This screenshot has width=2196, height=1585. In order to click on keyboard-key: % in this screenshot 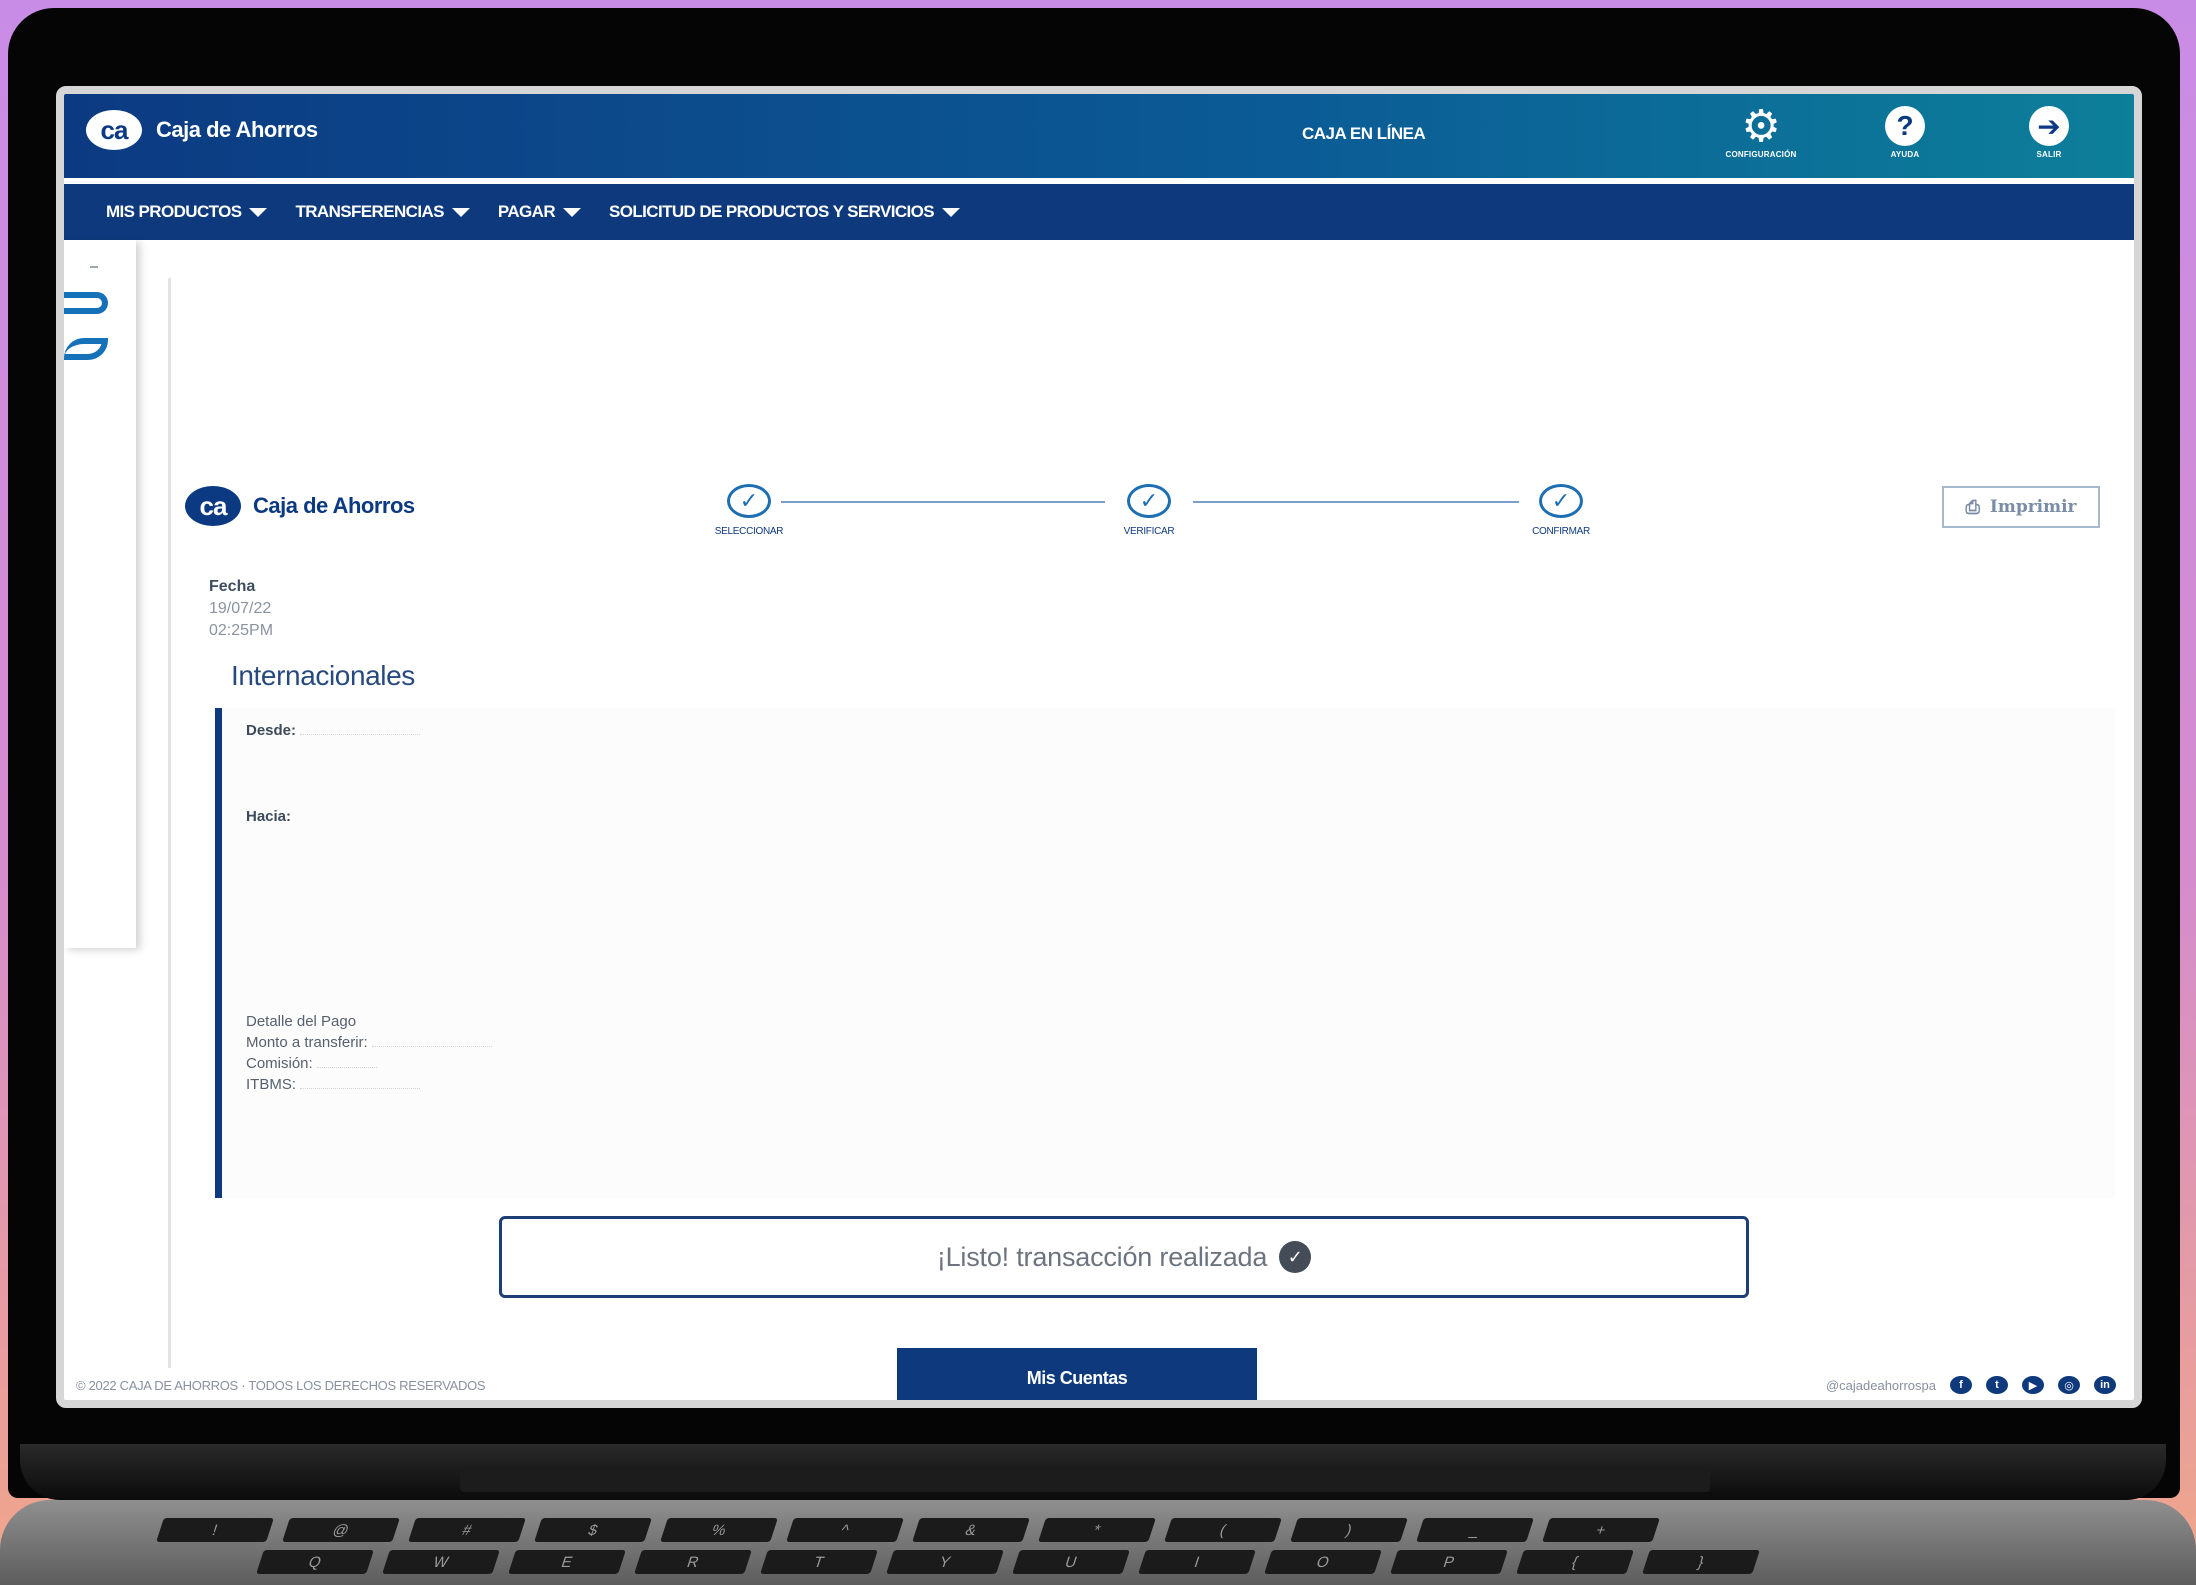, I will do `click(719, 1530)`.